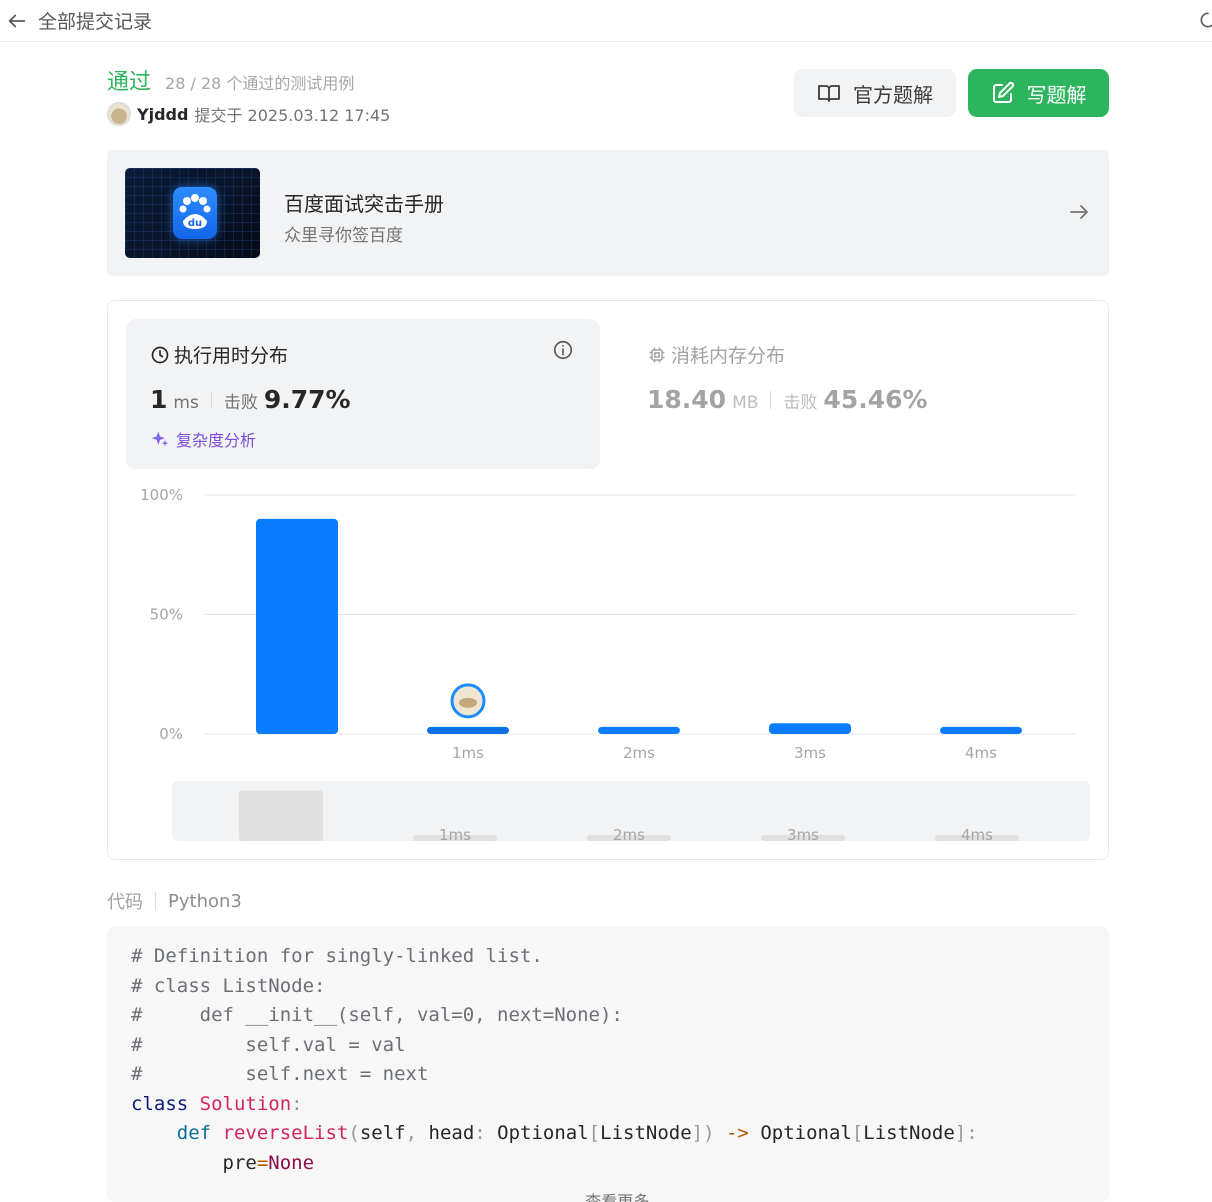 Image resolution: width=1212 pixels, height=1202 pixels. I want to click on avatar, so click(119, 114).